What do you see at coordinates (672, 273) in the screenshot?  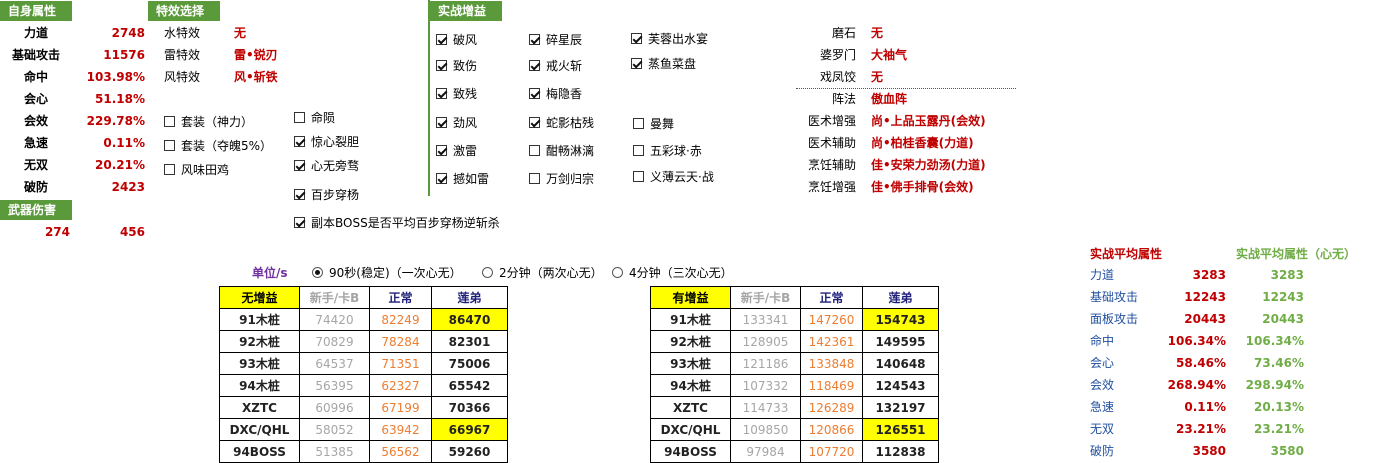 I see `unit-radio-option: 4分钟（三次心无）` at bounding box center [672, 273].